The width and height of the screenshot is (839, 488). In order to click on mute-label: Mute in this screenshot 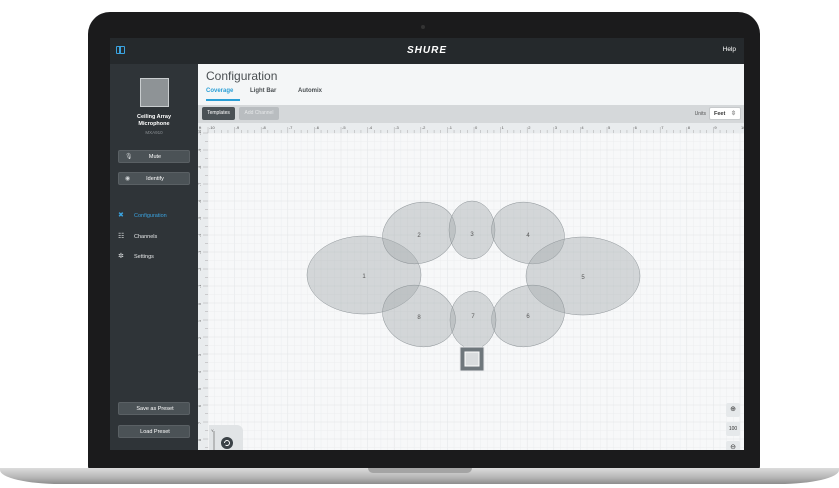, I will do `click(155, 157)`.